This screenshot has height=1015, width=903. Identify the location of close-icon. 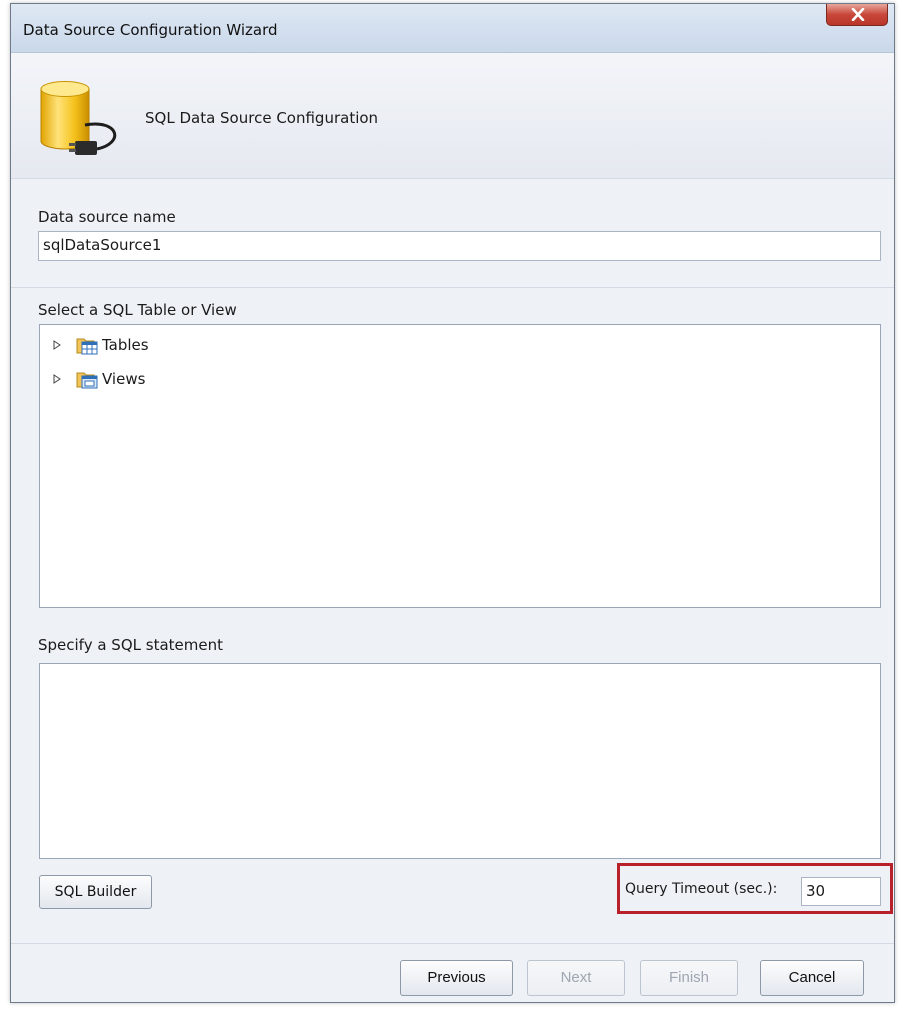
(858, 14).